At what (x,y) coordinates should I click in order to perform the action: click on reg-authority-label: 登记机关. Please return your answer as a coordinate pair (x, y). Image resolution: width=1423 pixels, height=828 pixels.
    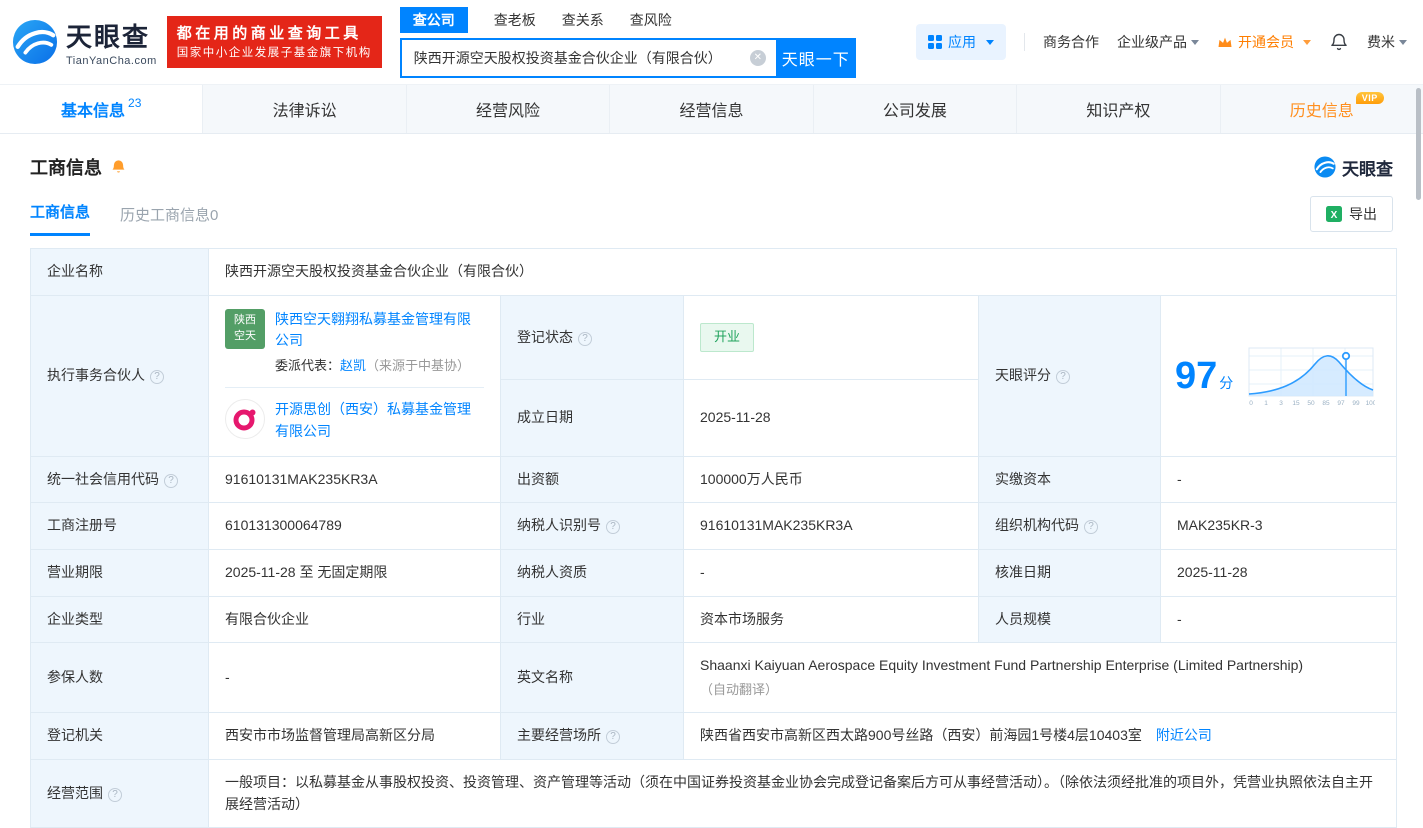
    Looking at the image, I should click on (119, 736).